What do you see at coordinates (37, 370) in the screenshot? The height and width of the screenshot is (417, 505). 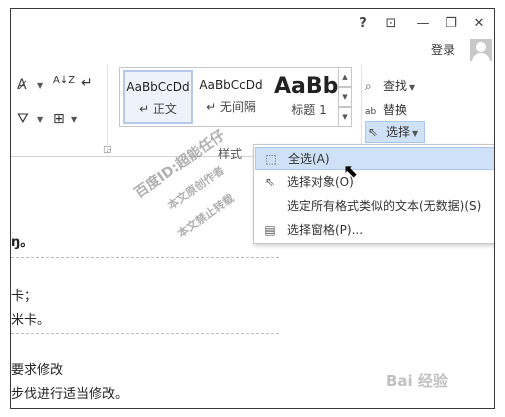 I see `document-line: 要求修改` at bounding box center [37, 370].